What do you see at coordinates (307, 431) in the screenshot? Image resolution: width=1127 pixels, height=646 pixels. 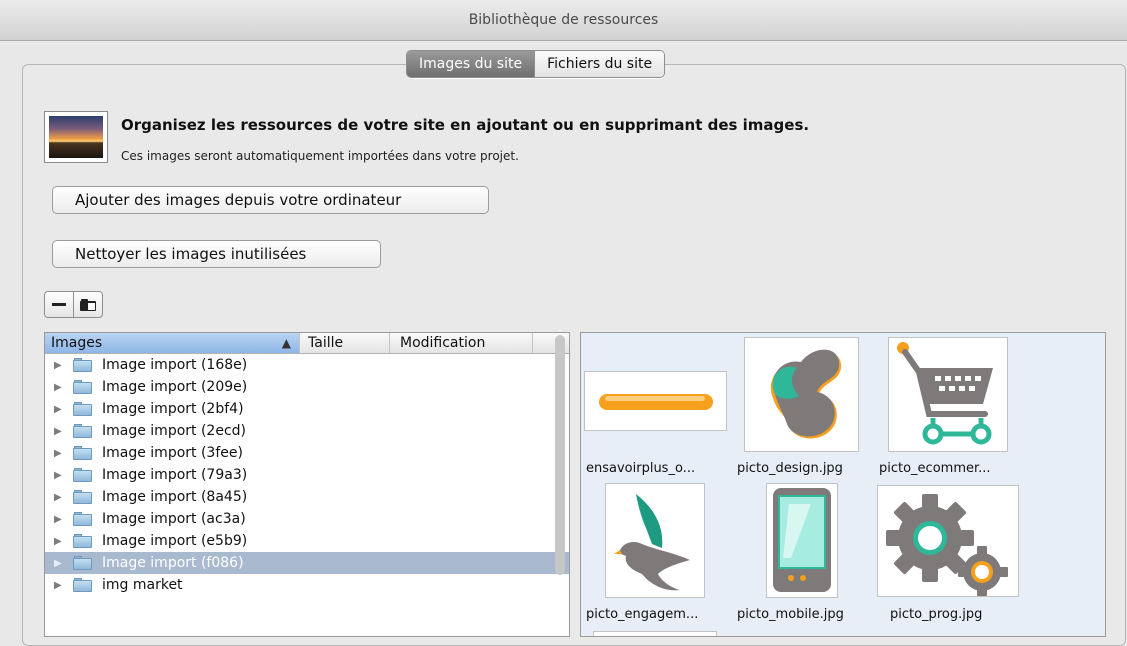 I see `list-item: ▶ Image import (2ecd)` at bounding box center [307, 431].